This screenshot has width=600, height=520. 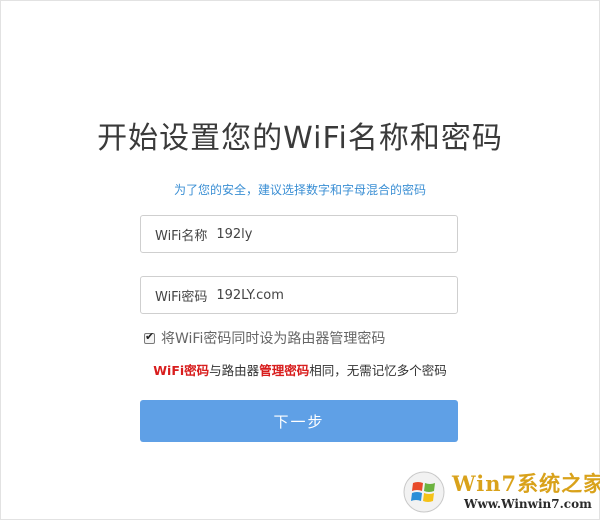 I want to click on watermark-brand: Win7系统之家, so click(x=526, y=483).